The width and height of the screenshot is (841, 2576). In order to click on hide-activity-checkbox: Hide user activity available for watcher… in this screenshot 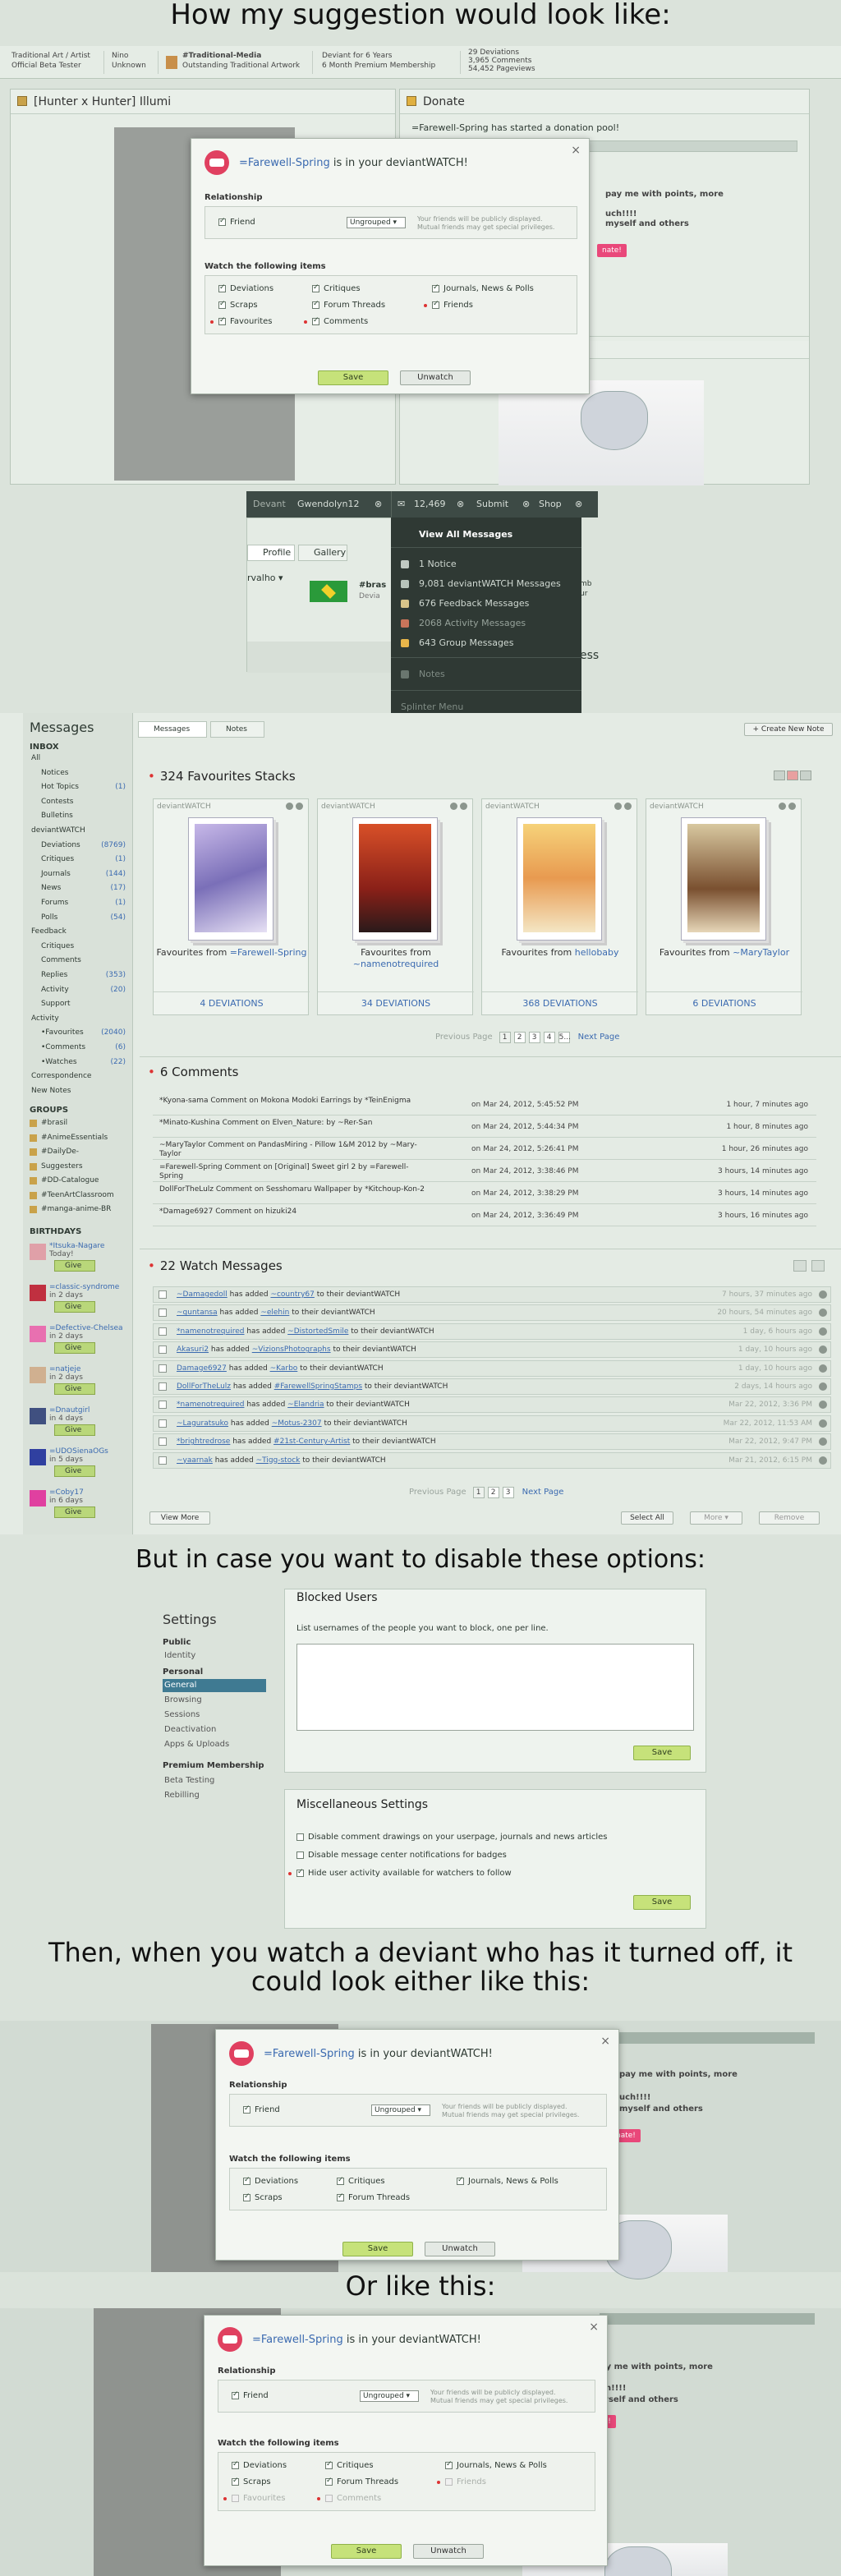, I will do `click(404, 1873)`.